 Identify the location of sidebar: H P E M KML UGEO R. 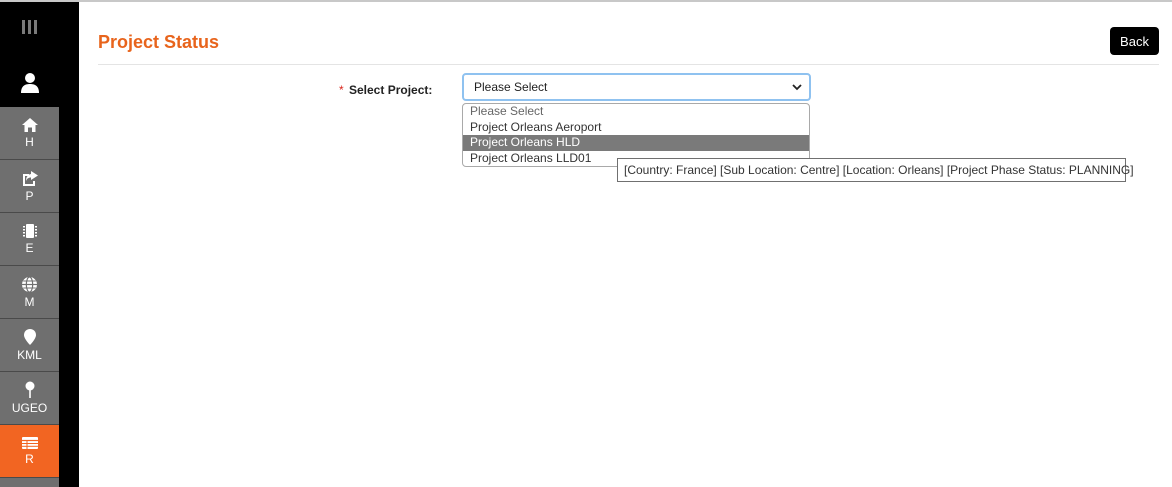
(39, 244).